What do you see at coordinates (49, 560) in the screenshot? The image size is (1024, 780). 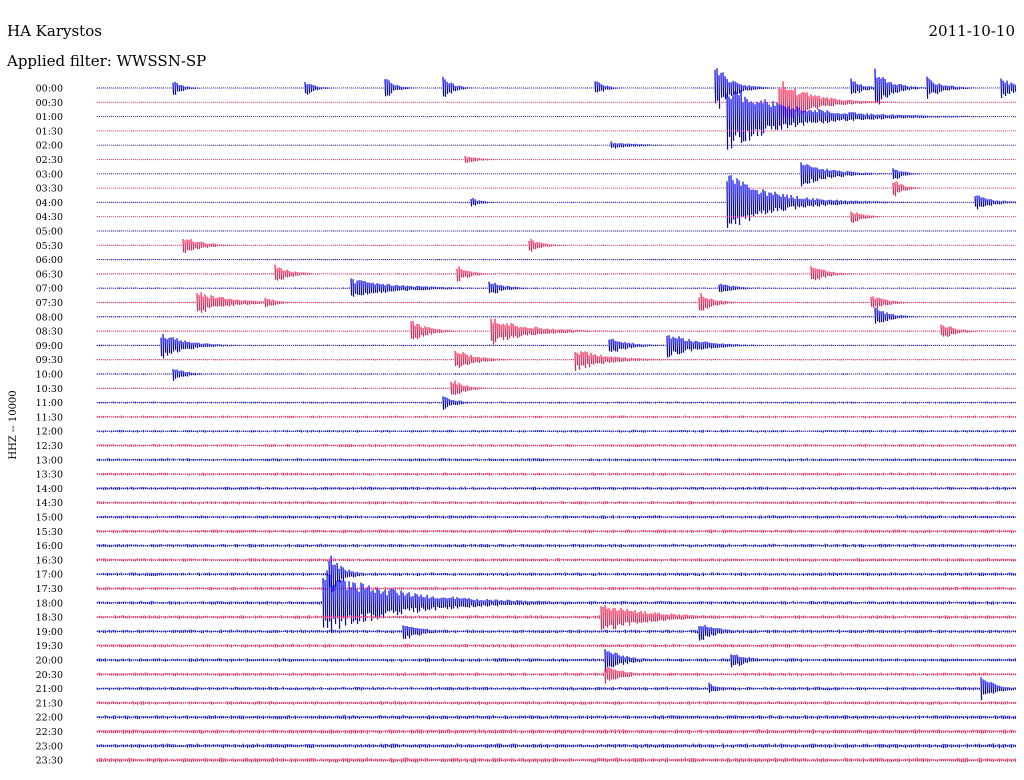 I see `row-time-label: 16:30` at bounding box center [49, 560].